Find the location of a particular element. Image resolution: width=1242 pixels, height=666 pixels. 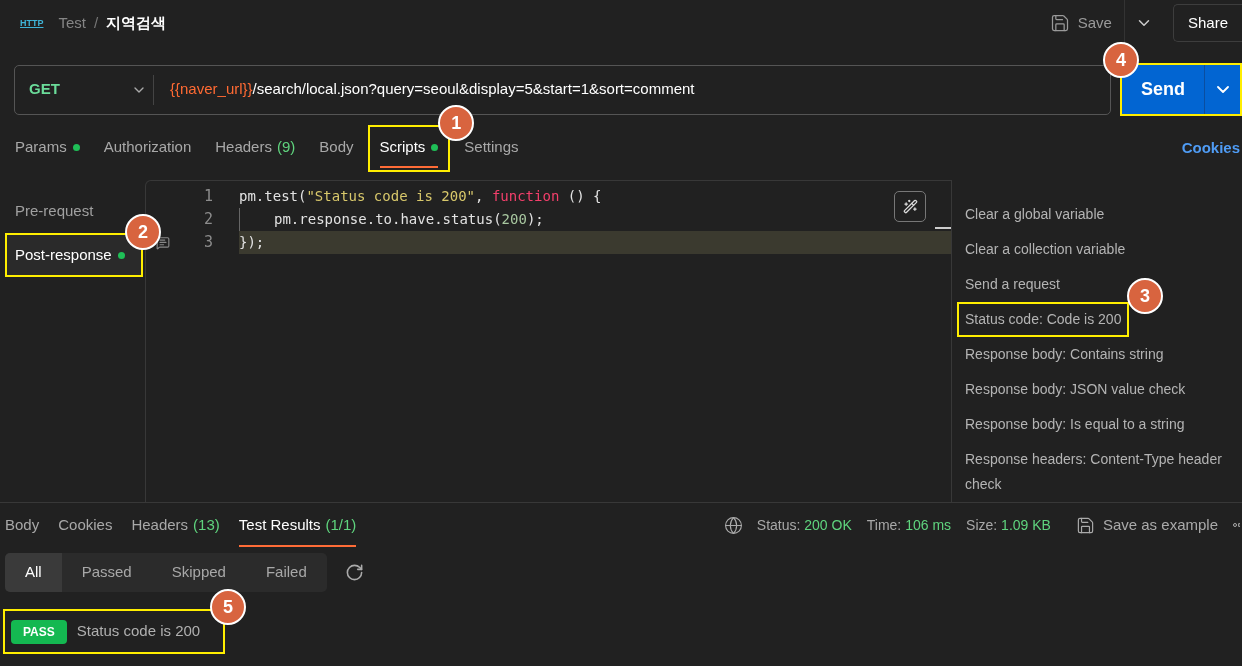

step-number-badge: 4 is located at coordinates (1121, 60).